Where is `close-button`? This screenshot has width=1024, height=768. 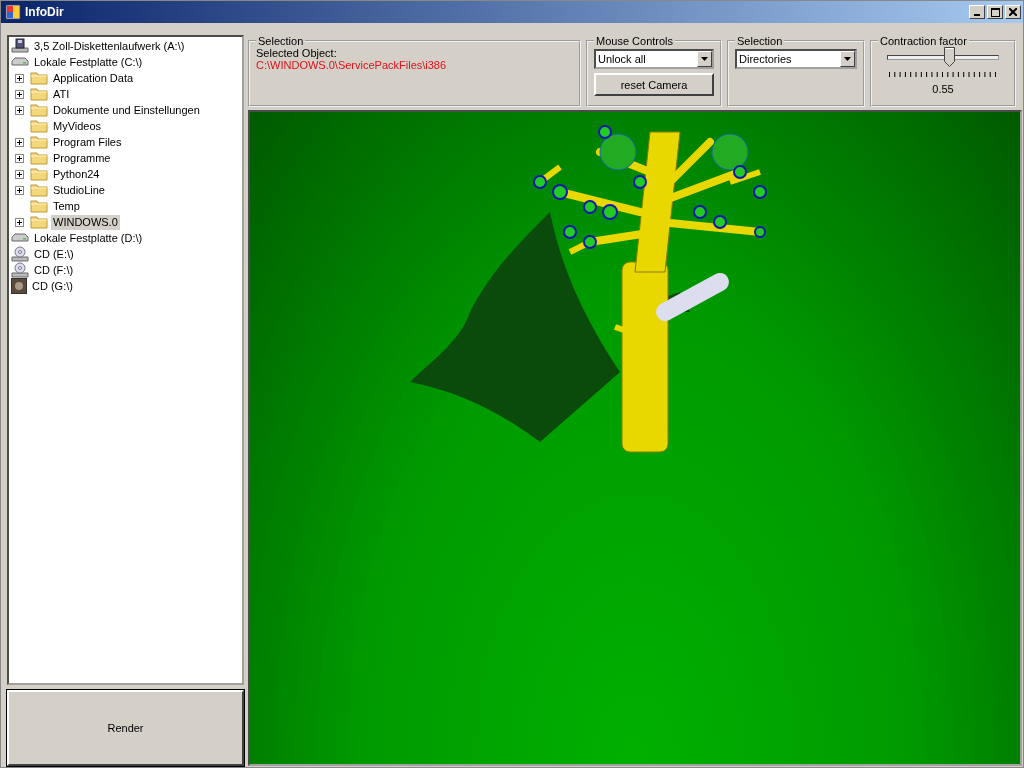
close-button is located at coordinates (1013, 12).